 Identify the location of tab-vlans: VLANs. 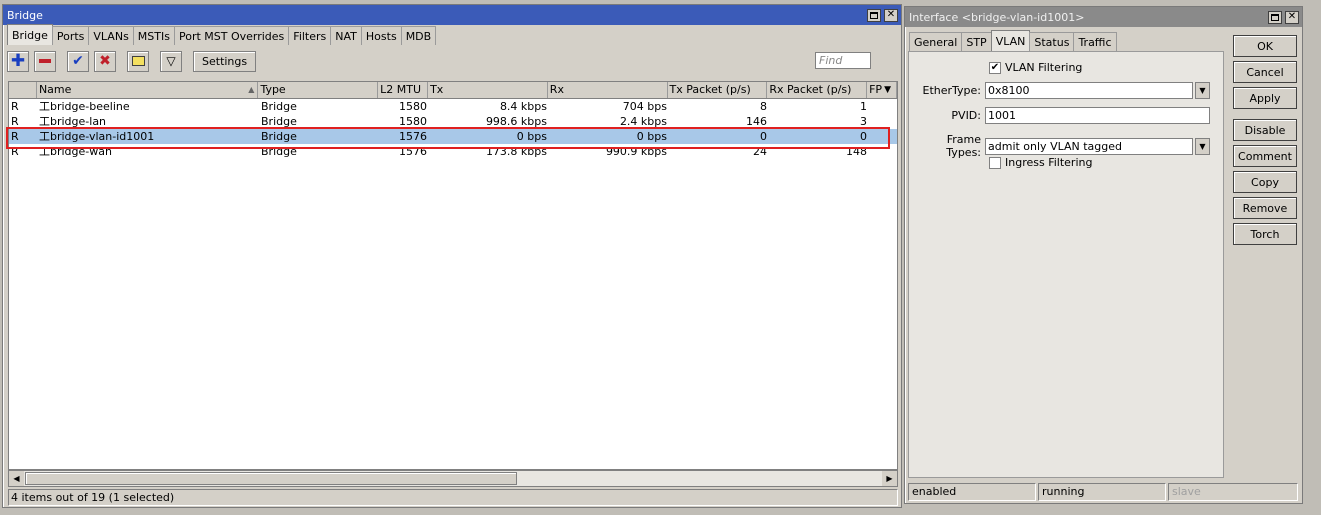
(111, 35).